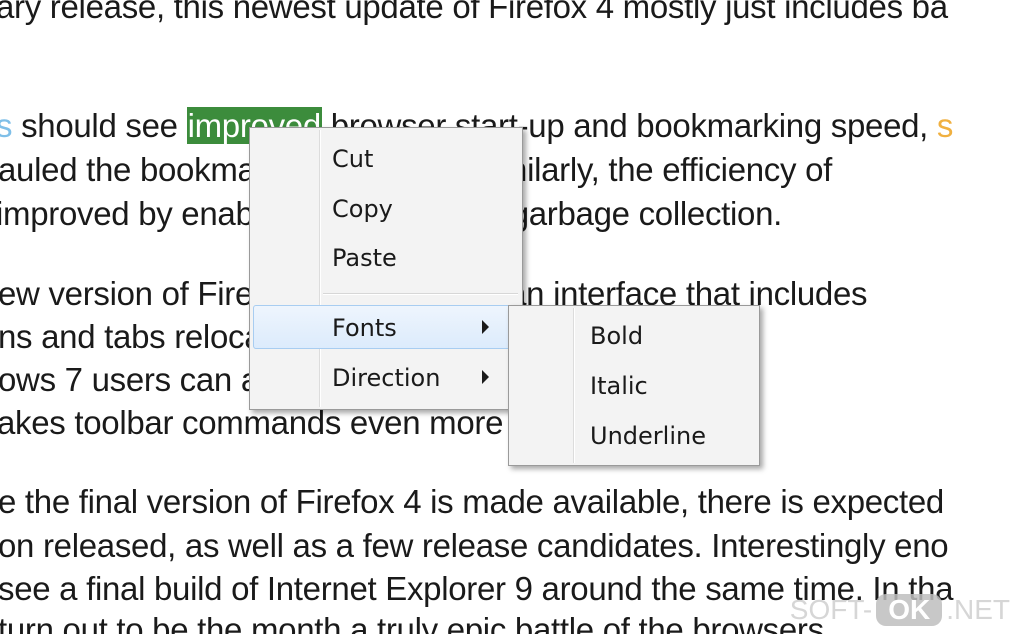 Image resolution: width=1020 pixels, height=634 pixels. Describe the element at coordinates (353, 159) in the screenshot. I see `menu-item-label: Cut` at that location.